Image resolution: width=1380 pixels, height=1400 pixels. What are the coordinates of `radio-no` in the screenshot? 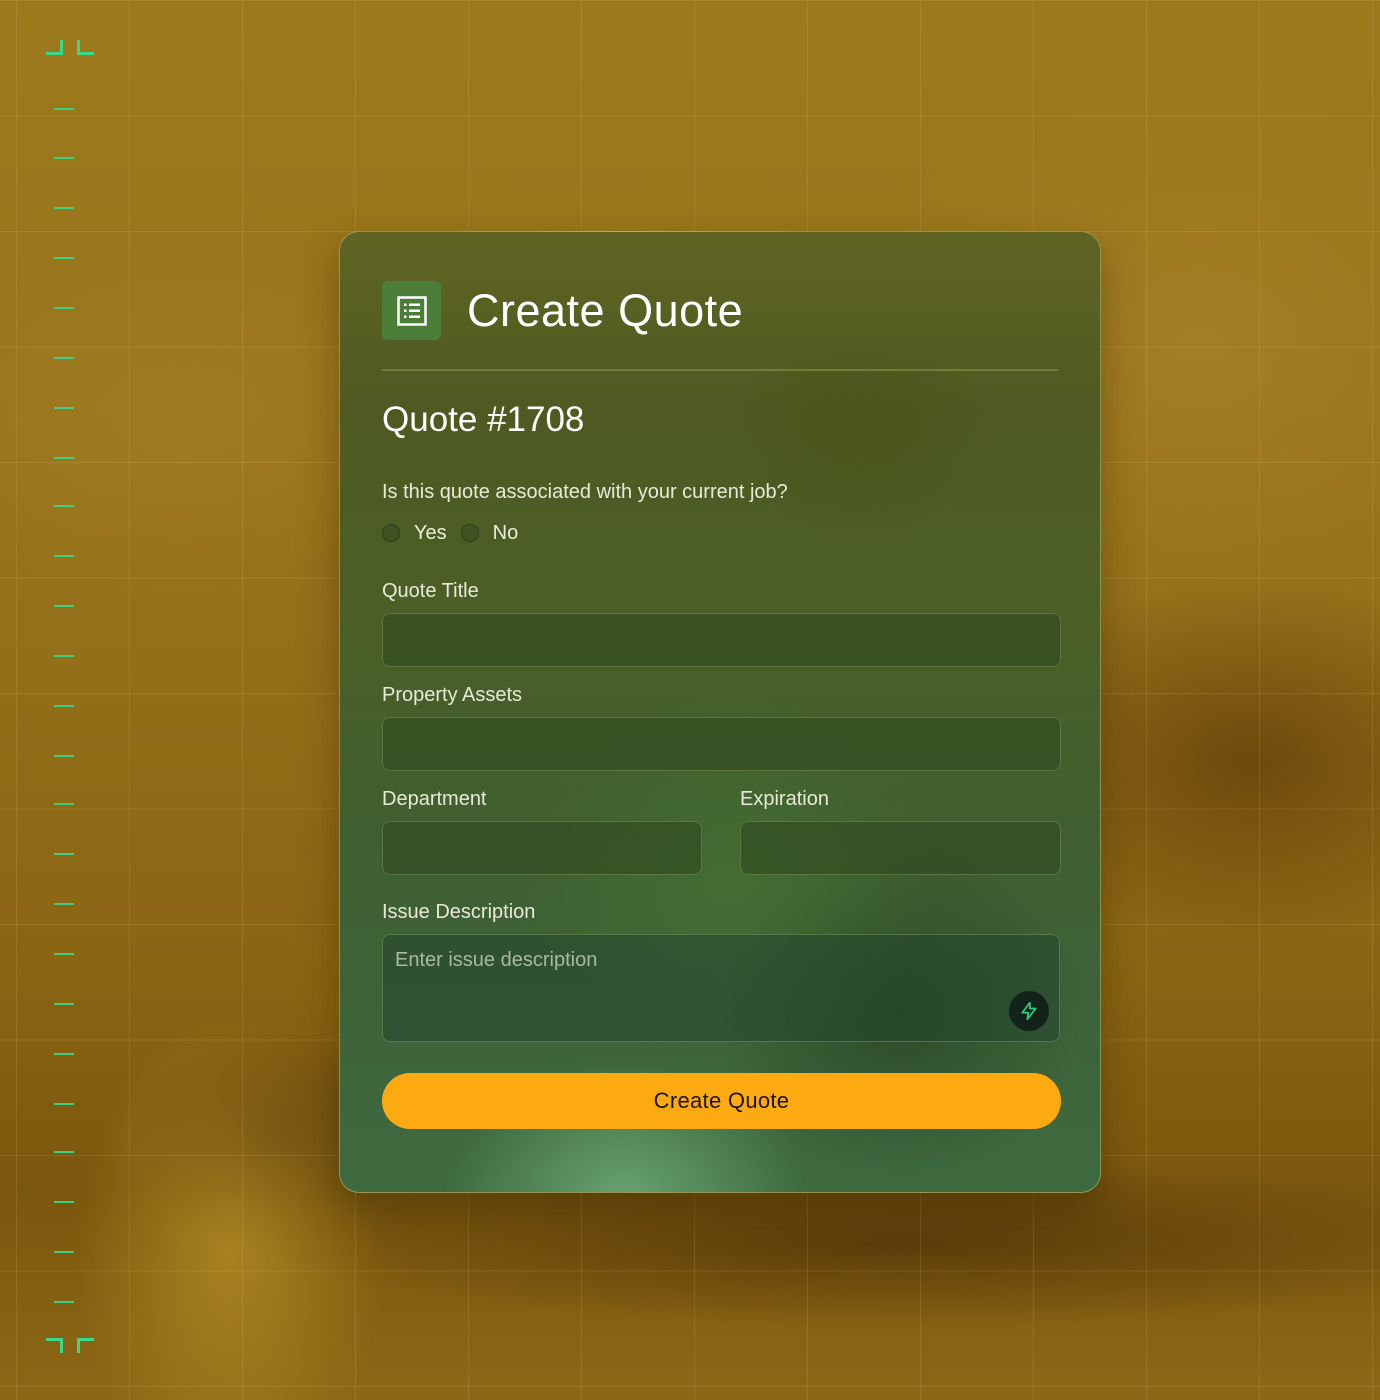 It's located at (469, 533).